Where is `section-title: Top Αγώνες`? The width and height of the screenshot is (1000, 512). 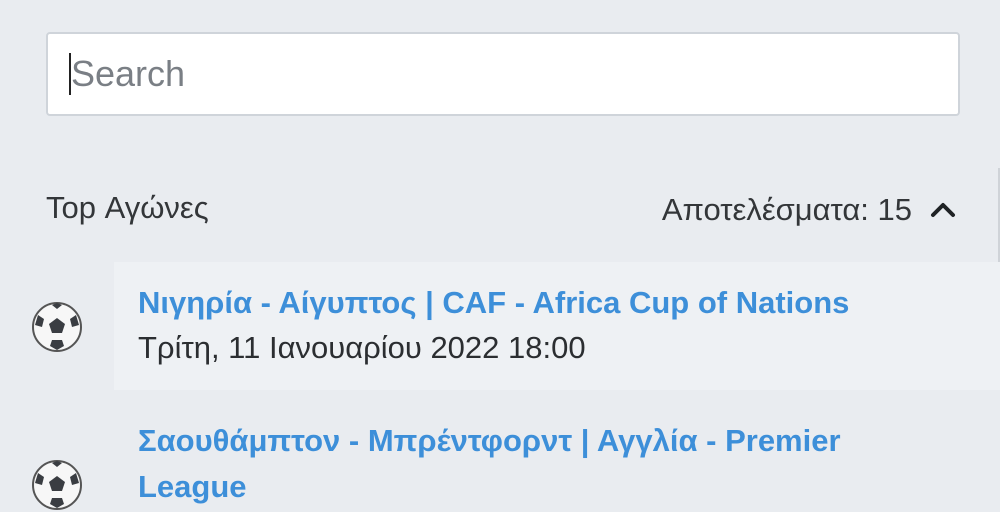 section-title: Top Αγώνες is located at coordinates (127, 207).